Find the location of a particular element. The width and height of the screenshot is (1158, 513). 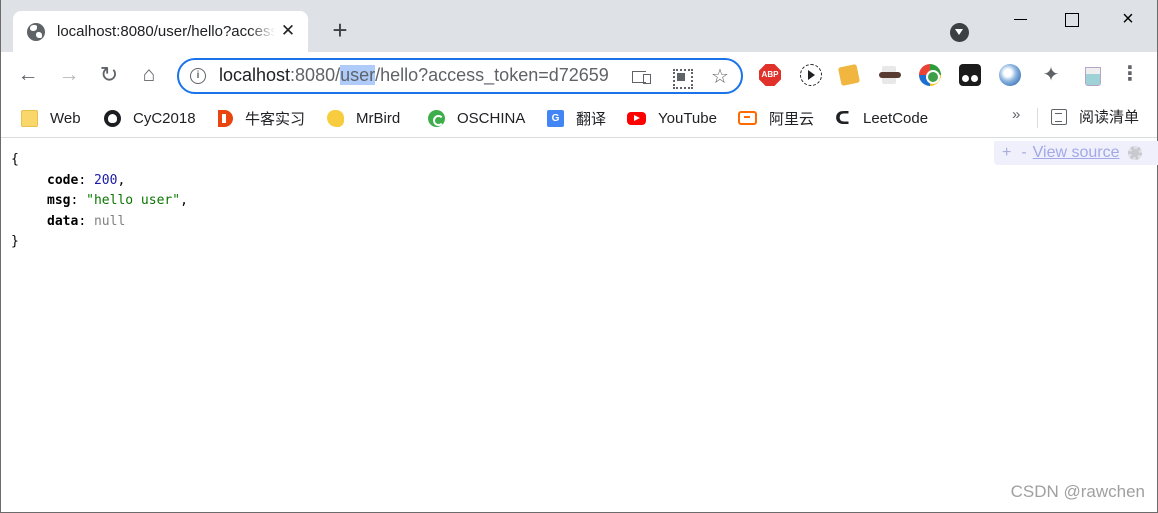

google-translate-icon: G is located at coordinates (555, 118).